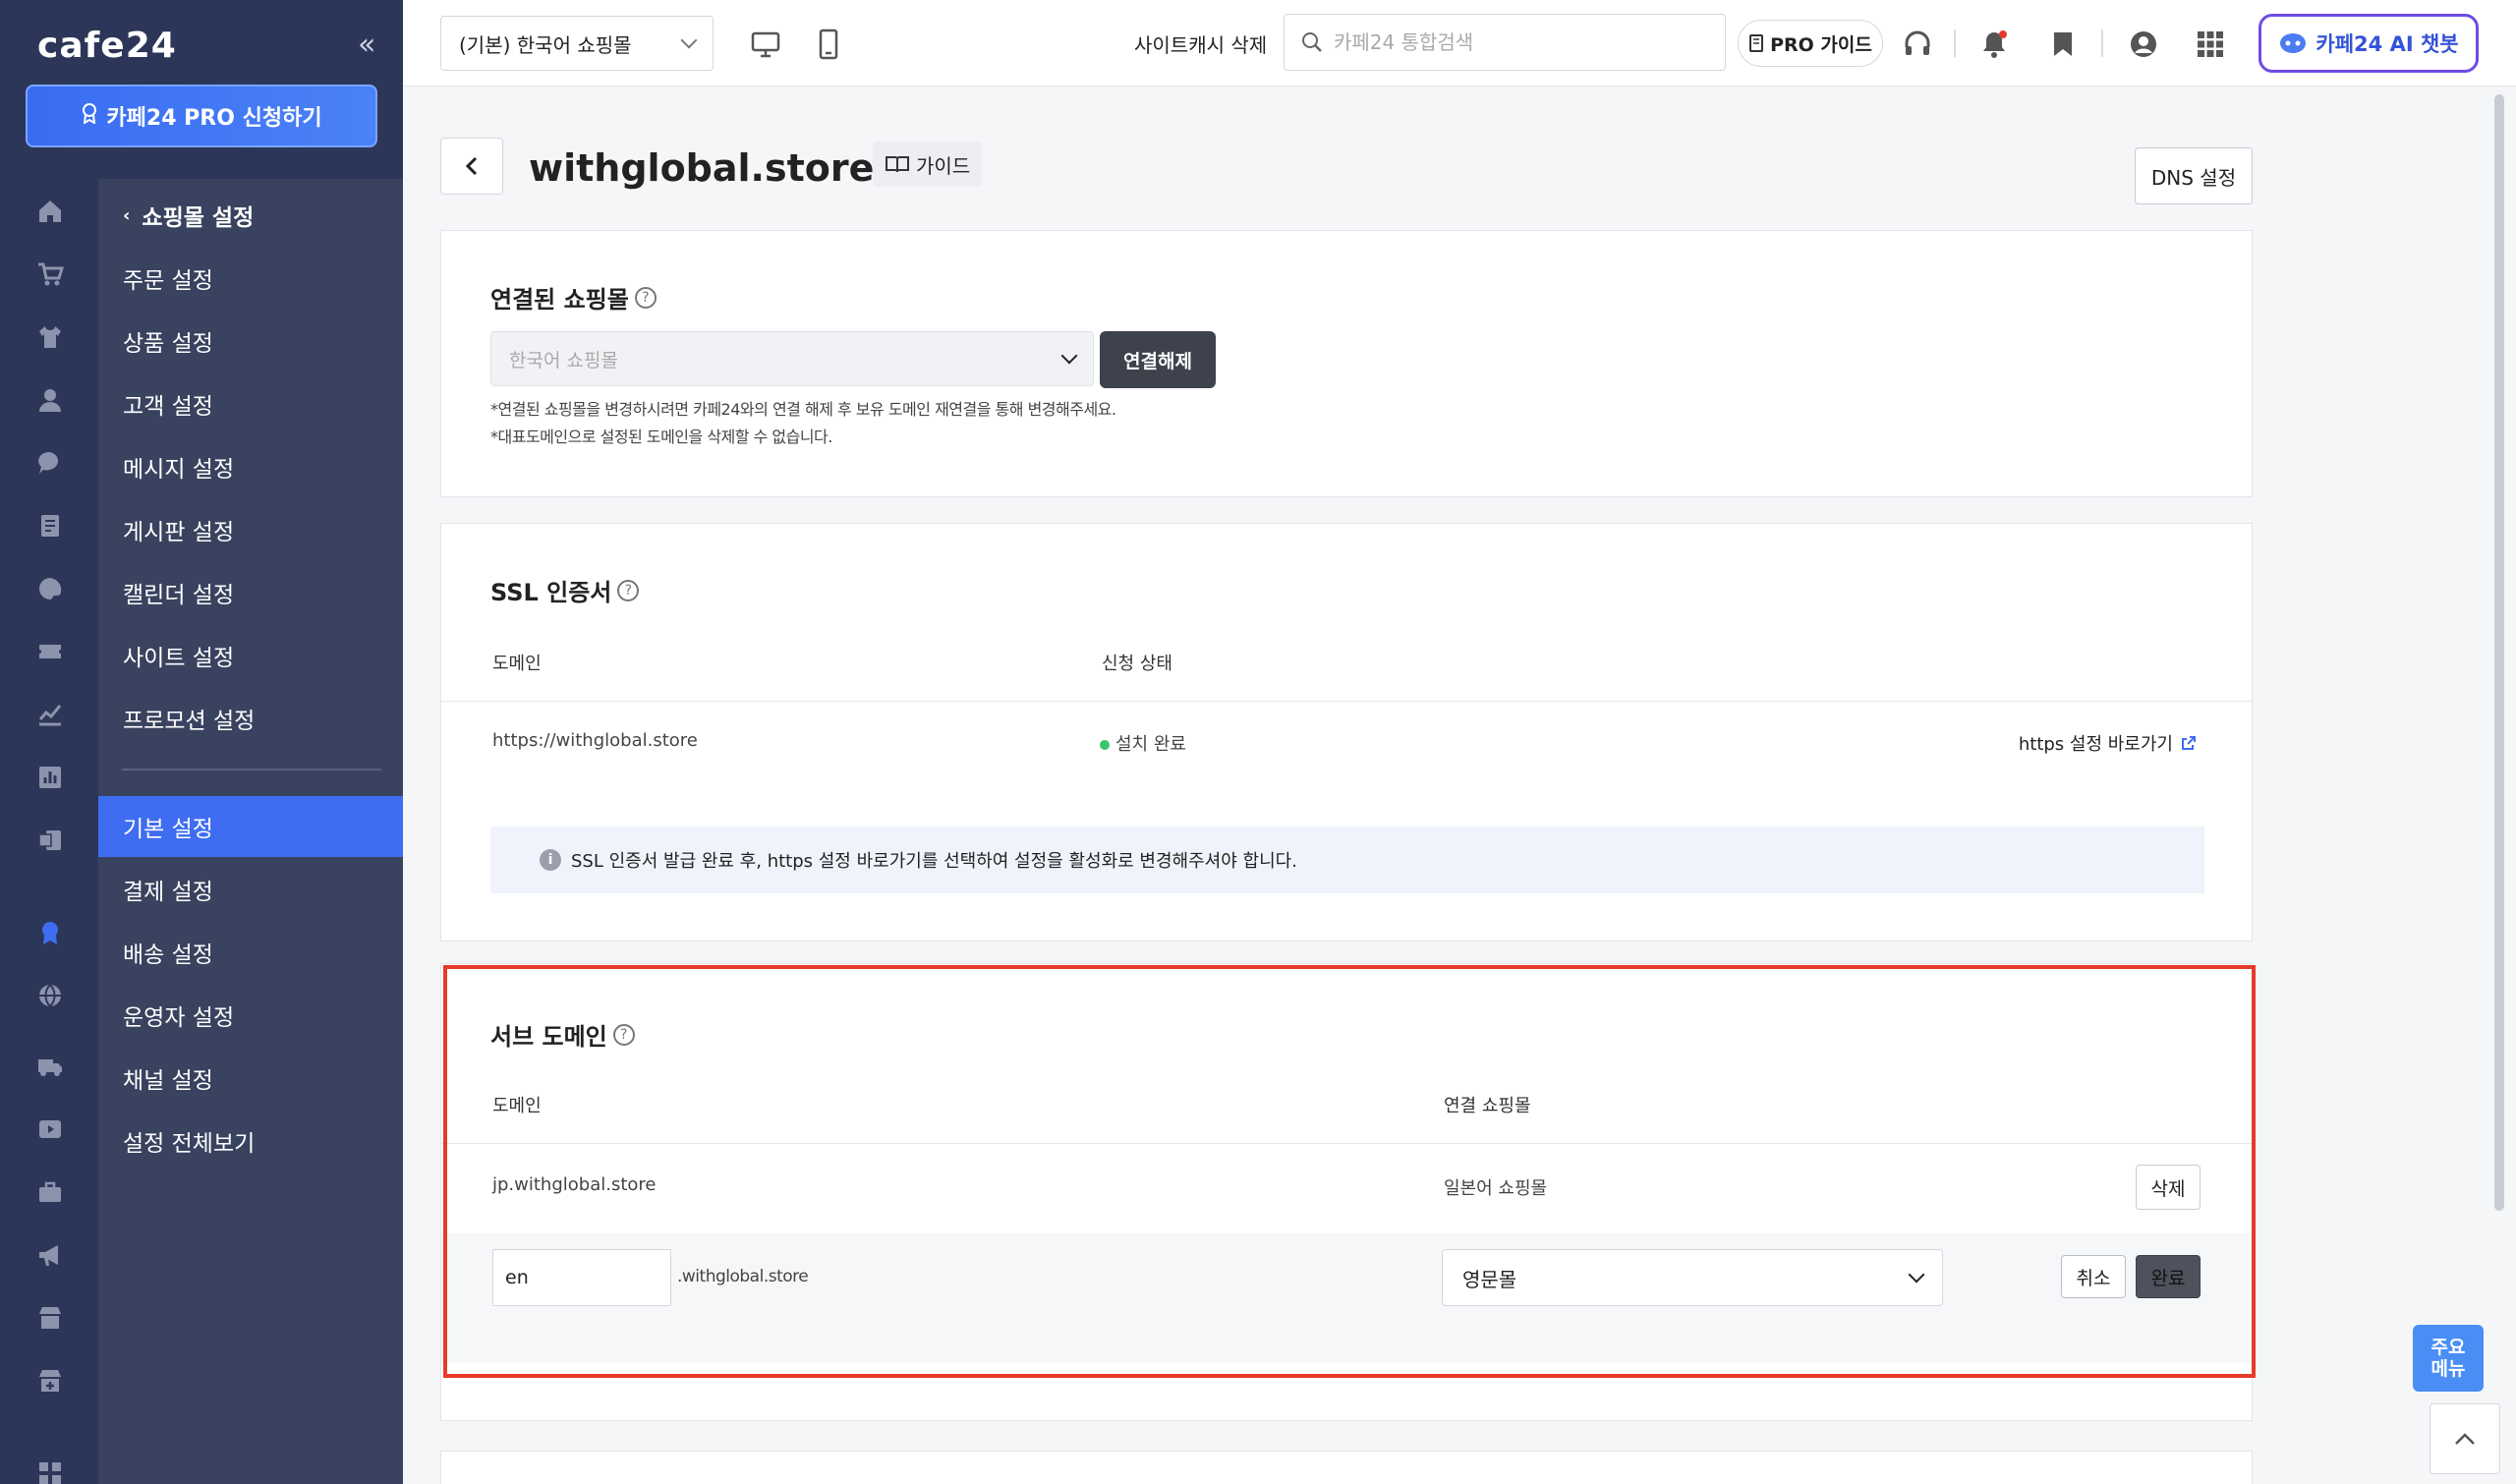  I want to click on chat-icon, so click(50, 463).